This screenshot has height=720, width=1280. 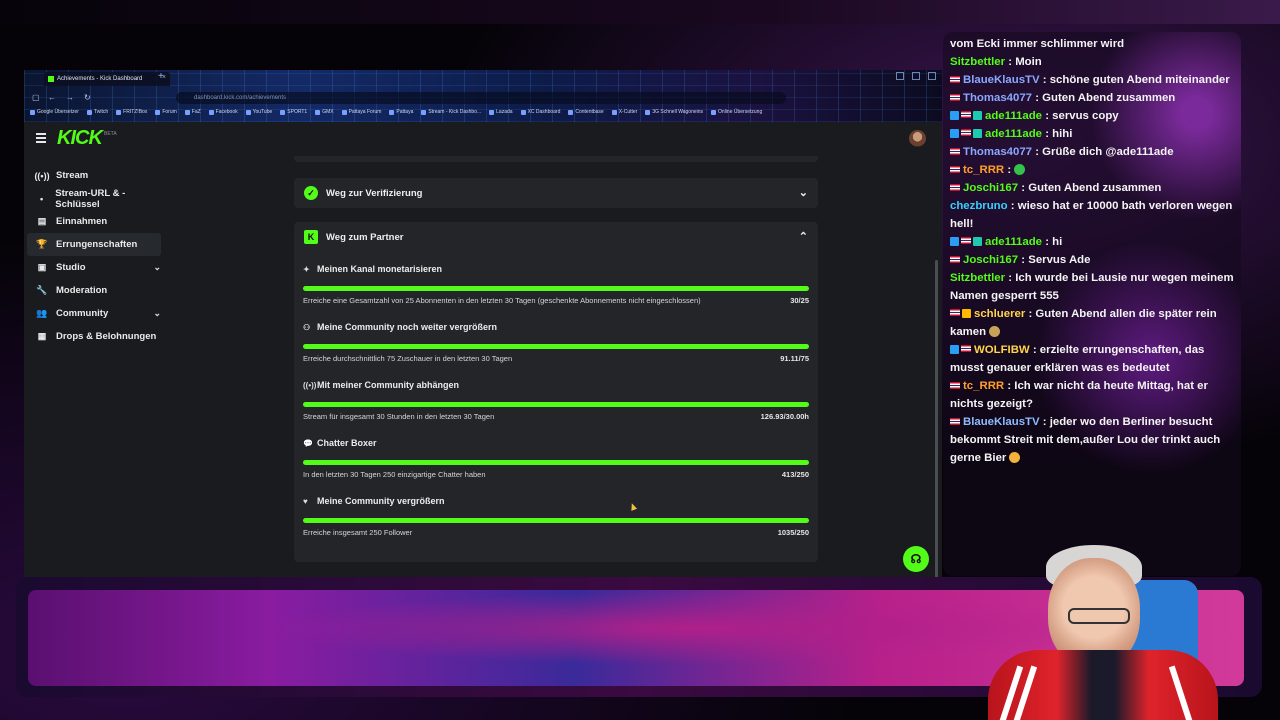 What do you see at coordinates (1020, 170) in the screenshot?
I see `emote-icon` at bounding box center [1020, 170].